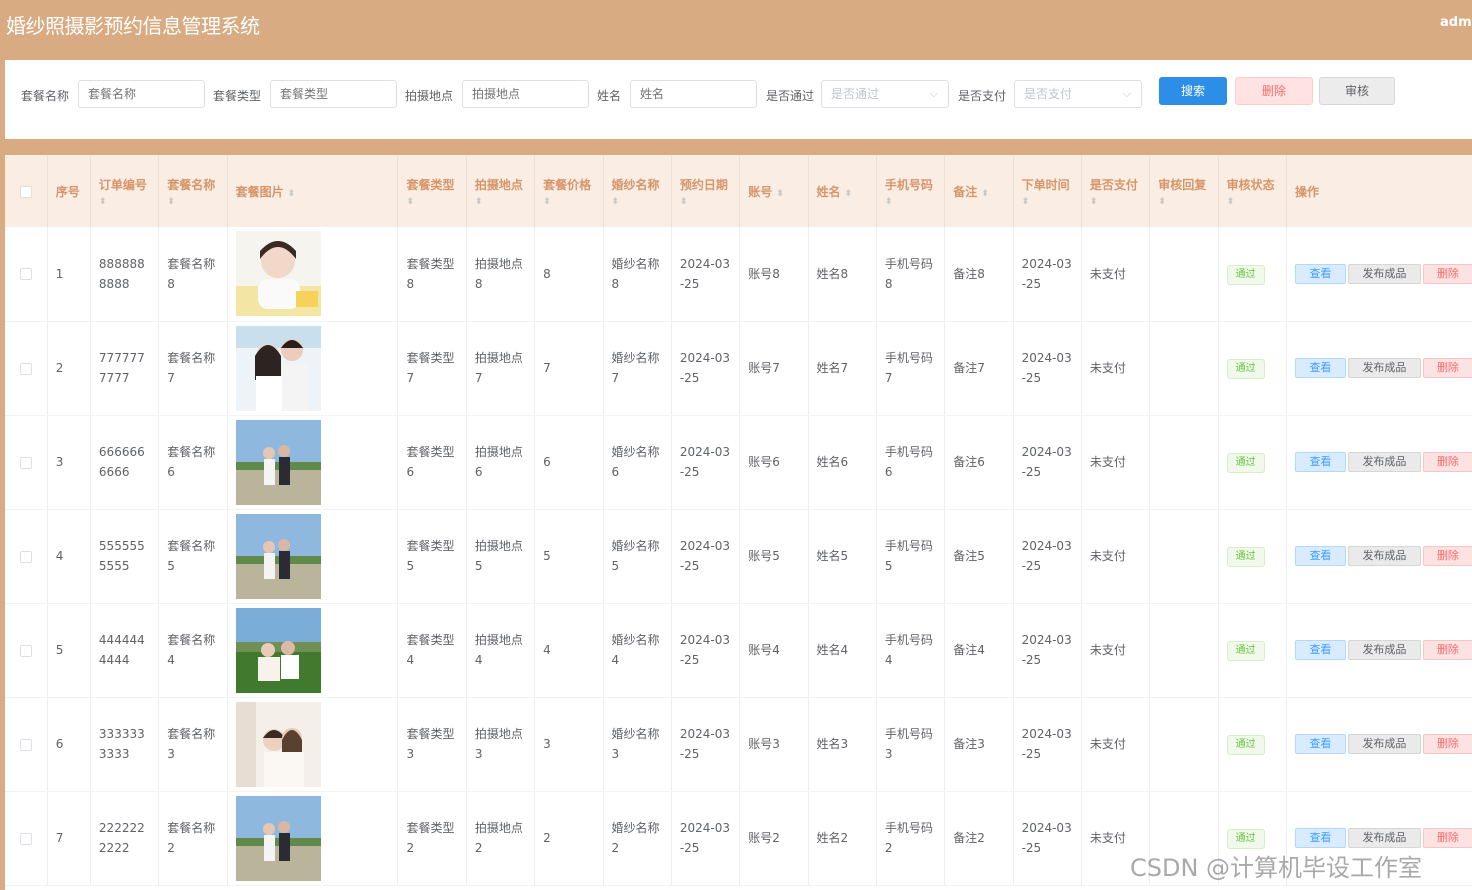 Image resolution: width=1472 pixels, height=890 pixels. I want to click on col-booking-date: 预约日期 ⬍, so click(706, 191).